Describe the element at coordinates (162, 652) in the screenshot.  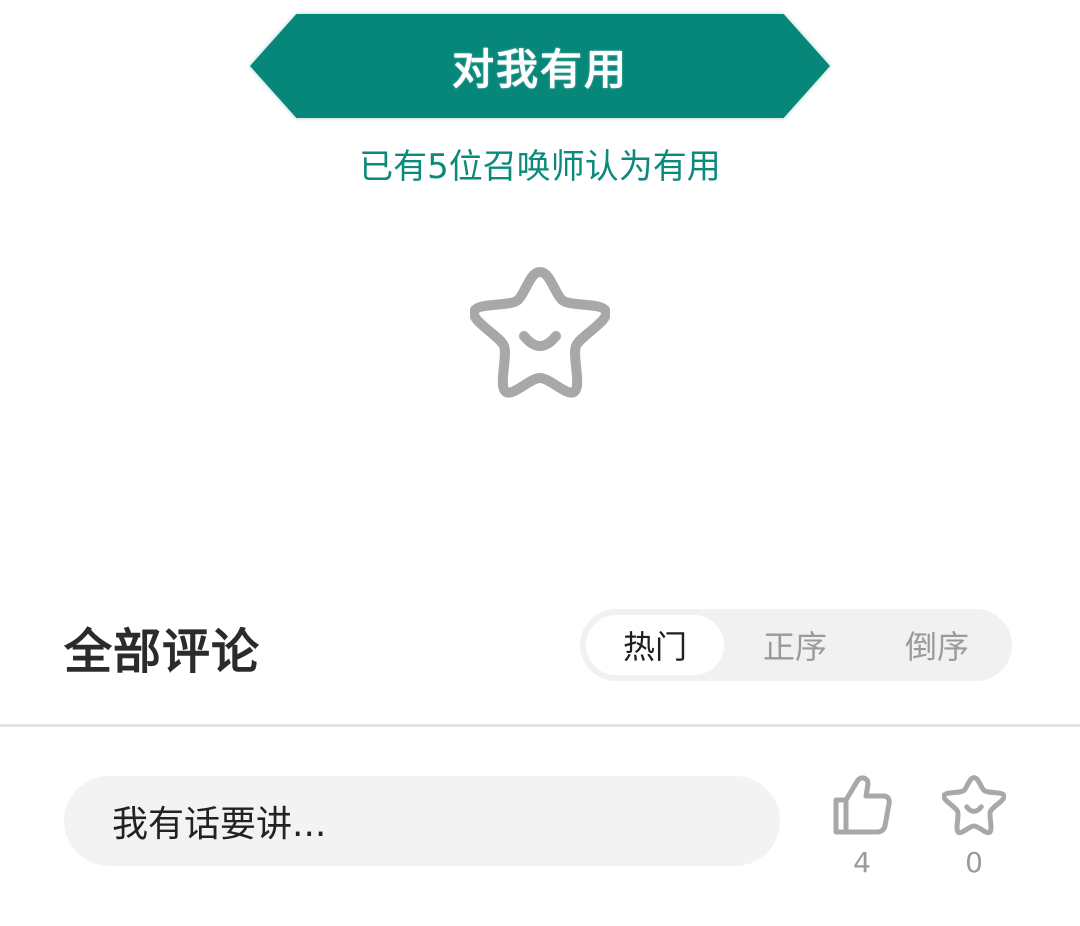
I see `comments-title: 全部评论` at that location.